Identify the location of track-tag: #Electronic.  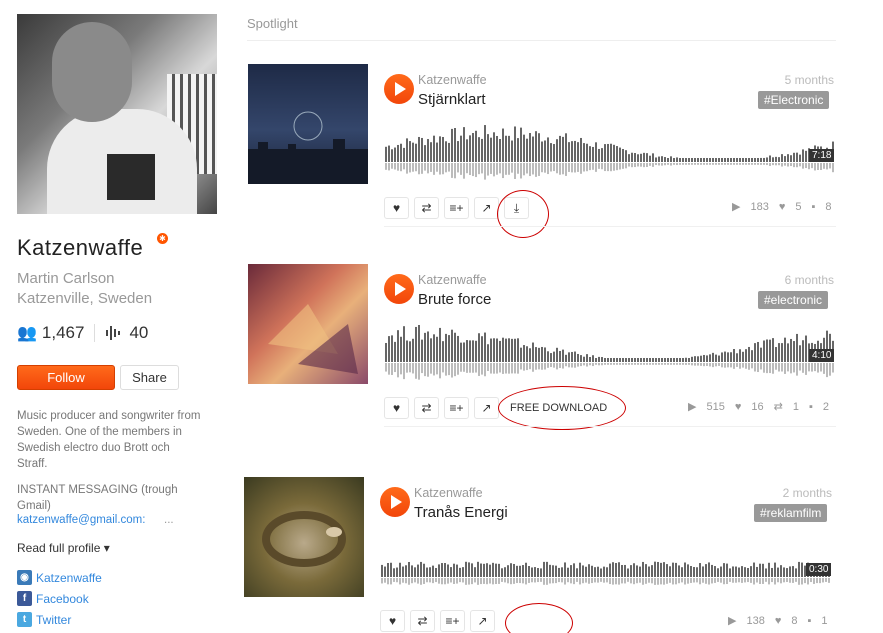
(794, 100).